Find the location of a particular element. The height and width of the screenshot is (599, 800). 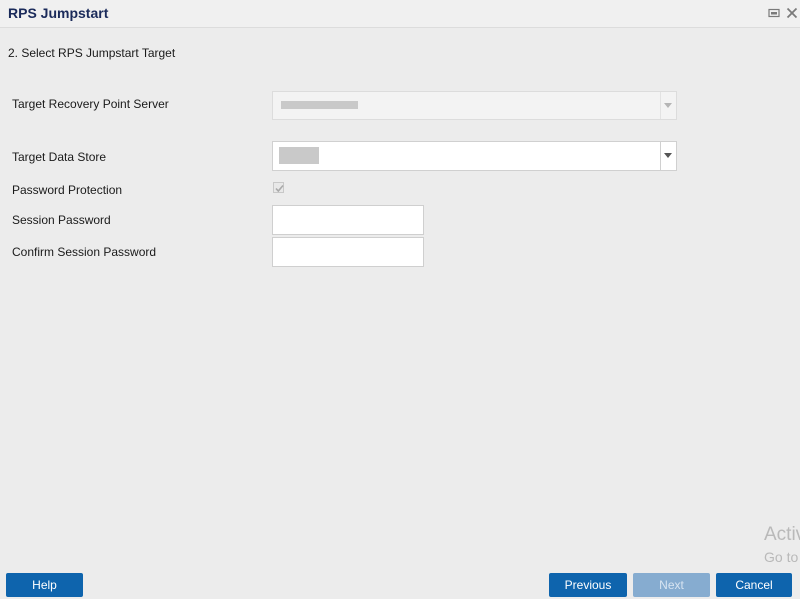

confirm-password-input is located at coordinates (348, 252).